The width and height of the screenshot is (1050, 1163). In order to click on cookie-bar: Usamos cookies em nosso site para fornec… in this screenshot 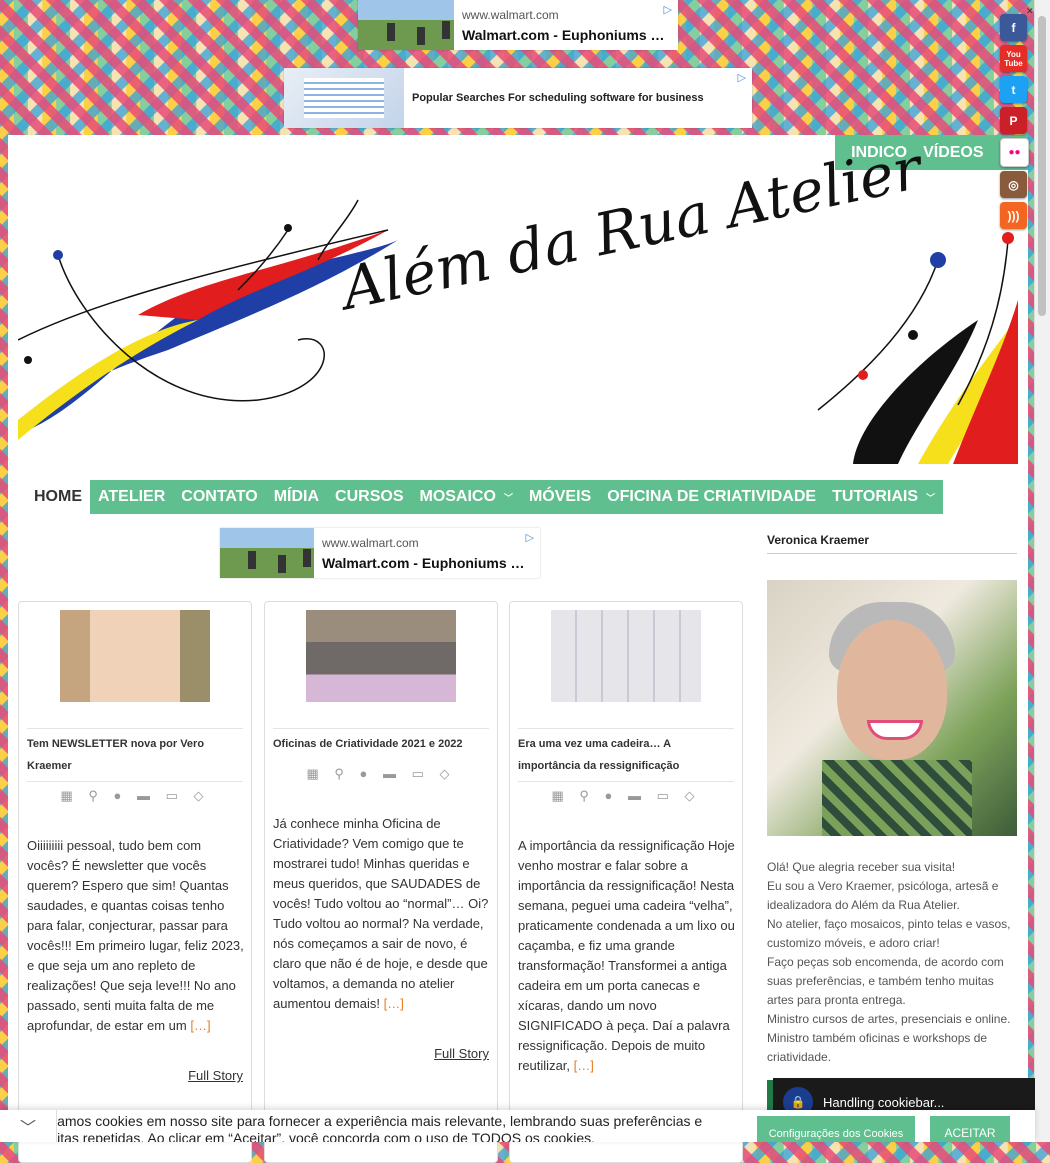, I will do `click(517, 1126)`.